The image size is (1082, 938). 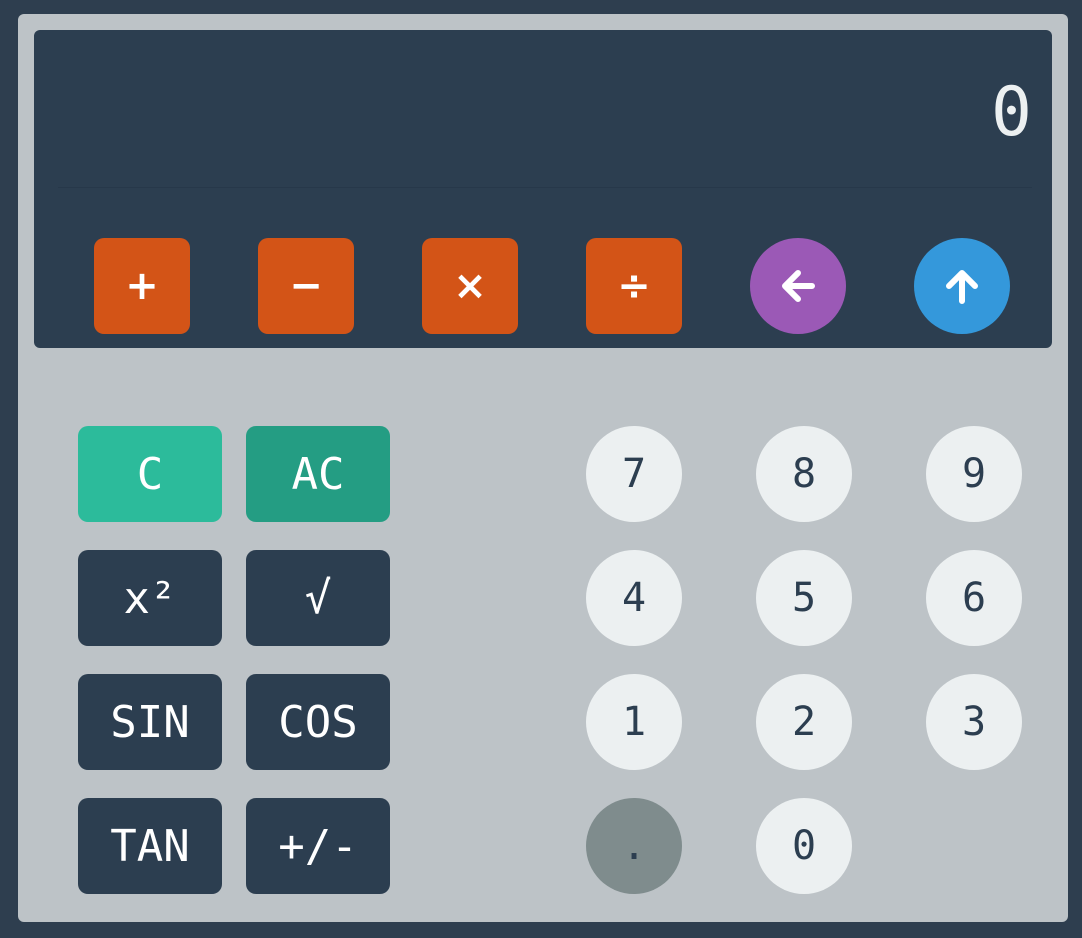 I want to click on key-2: 2, so click(x=804, y=722).